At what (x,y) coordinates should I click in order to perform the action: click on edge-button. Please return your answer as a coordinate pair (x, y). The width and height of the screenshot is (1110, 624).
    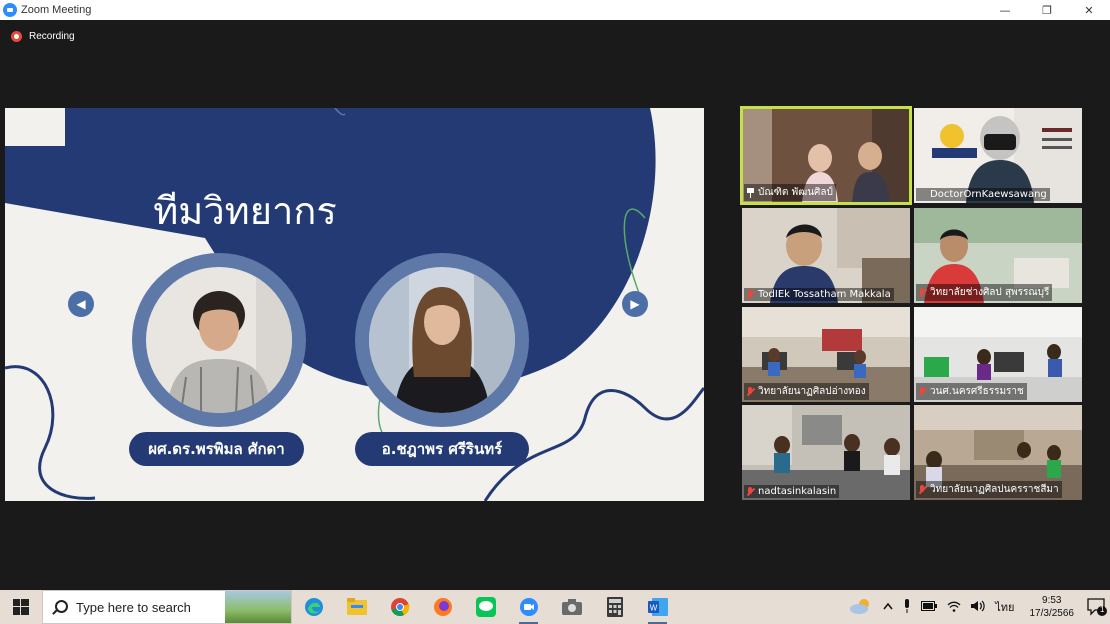
    Looking at the image, I should click on (313, 607).